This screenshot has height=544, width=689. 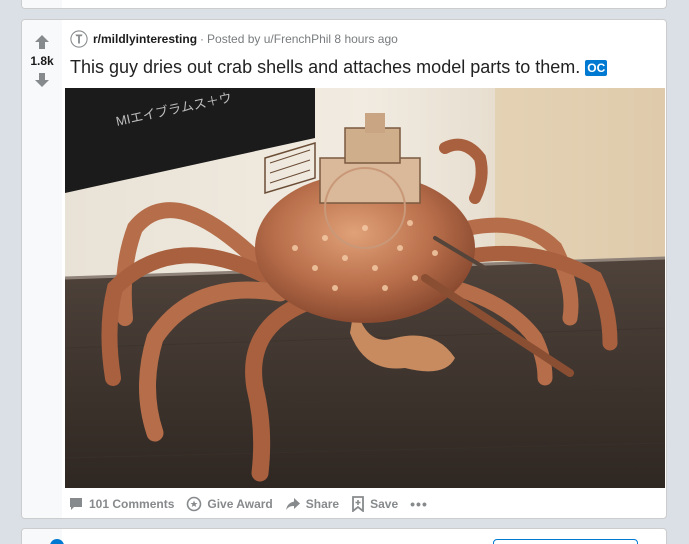 I want to click on downvote-button, so click(x=42, y=80).